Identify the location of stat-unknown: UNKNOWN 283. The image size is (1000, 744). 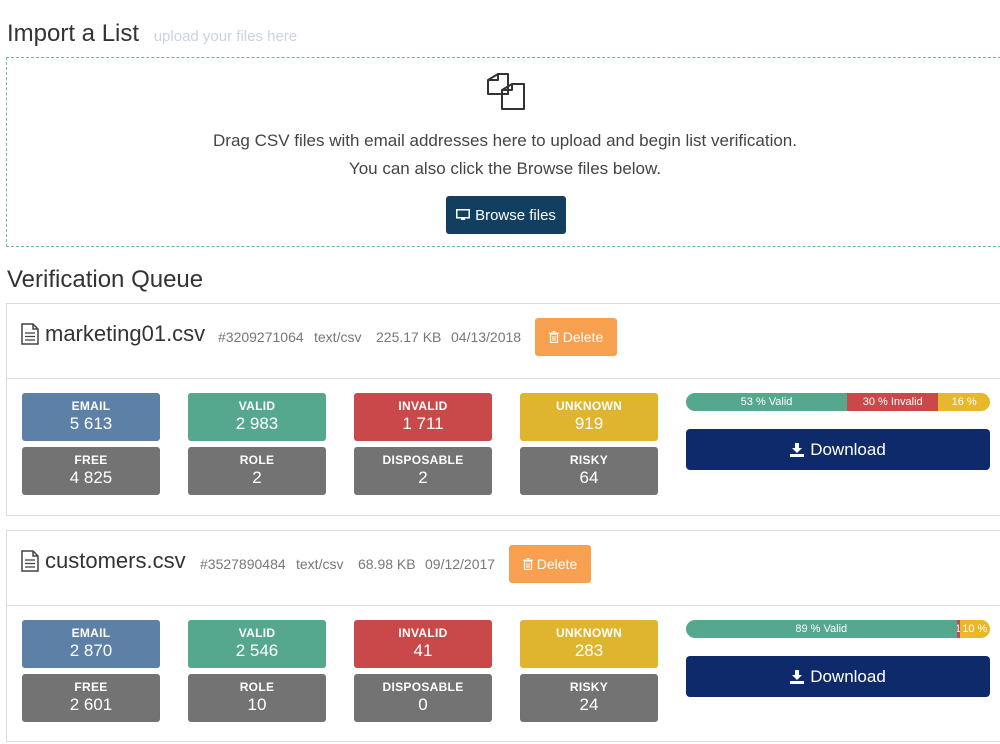
(589, 644).